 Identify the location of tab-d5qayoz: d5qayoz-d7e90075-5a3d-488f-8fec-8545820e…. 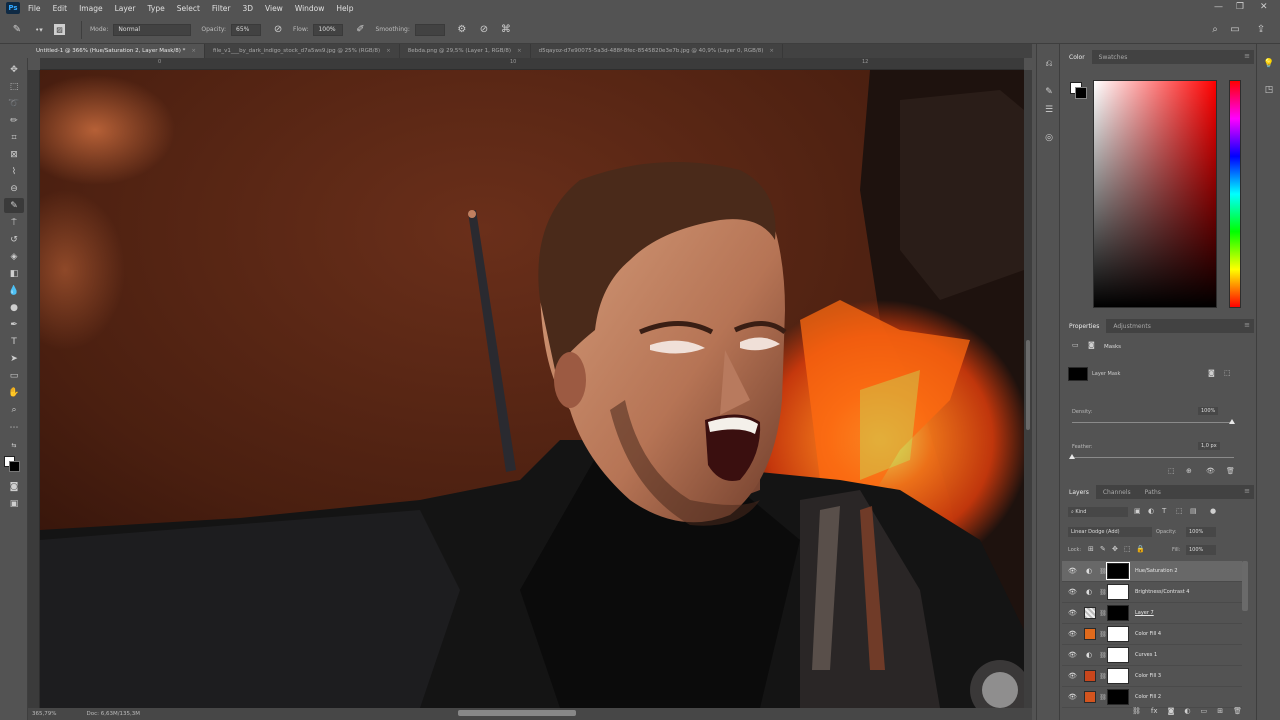
(657, 51).